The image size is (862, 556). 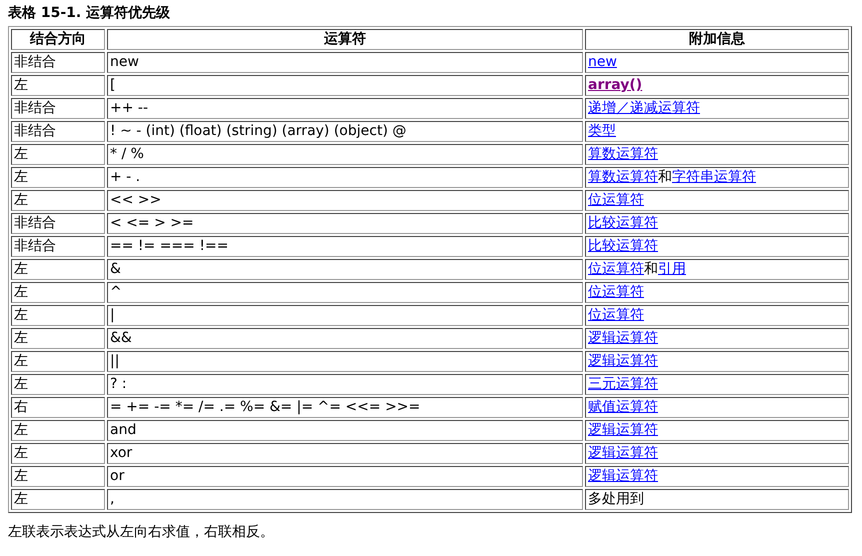 I want to click on table-cell: and, so click(x=345, y=430).